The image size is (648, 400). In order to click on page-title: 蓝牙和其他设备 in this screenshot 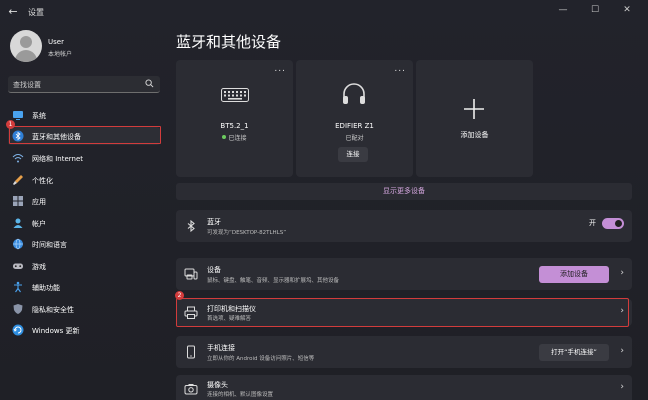, I will do `click(229, 42)`.